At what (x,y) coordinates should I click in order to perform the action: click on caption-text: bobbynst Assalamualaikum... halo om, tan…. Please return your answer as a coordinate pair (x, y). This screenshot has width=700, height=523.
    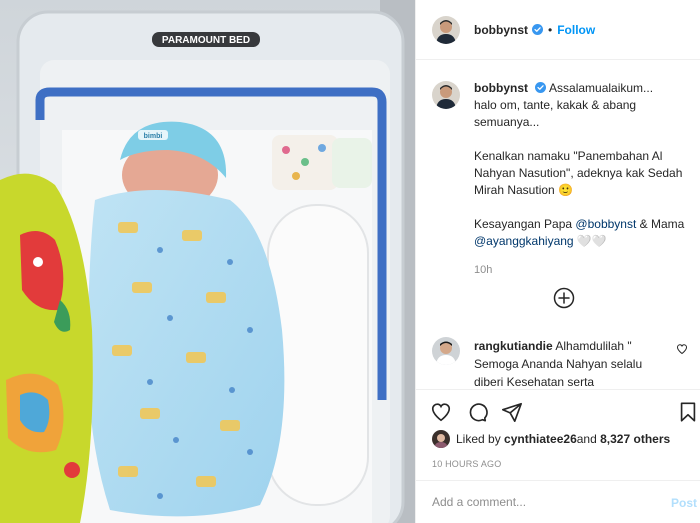
    Looking at the image, I should click on (581, 179).